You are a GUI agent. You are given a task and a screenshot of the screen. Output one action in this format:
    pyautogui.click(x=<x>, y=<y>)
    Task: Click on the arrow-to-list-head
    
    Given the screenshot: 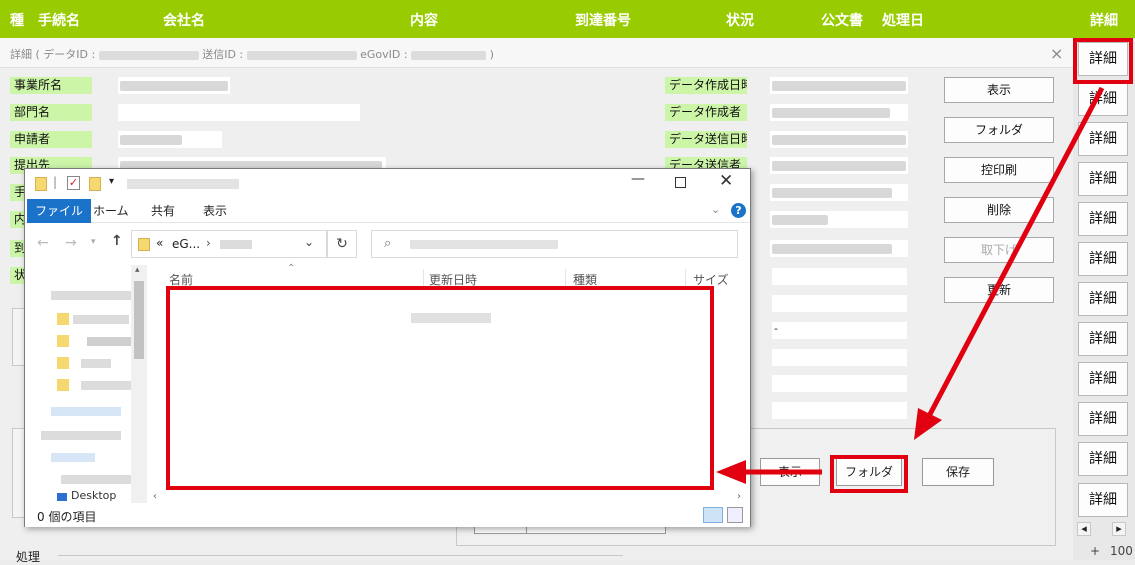 What is the action you would take?
    pyautogui.click(x=731, y=472)
    